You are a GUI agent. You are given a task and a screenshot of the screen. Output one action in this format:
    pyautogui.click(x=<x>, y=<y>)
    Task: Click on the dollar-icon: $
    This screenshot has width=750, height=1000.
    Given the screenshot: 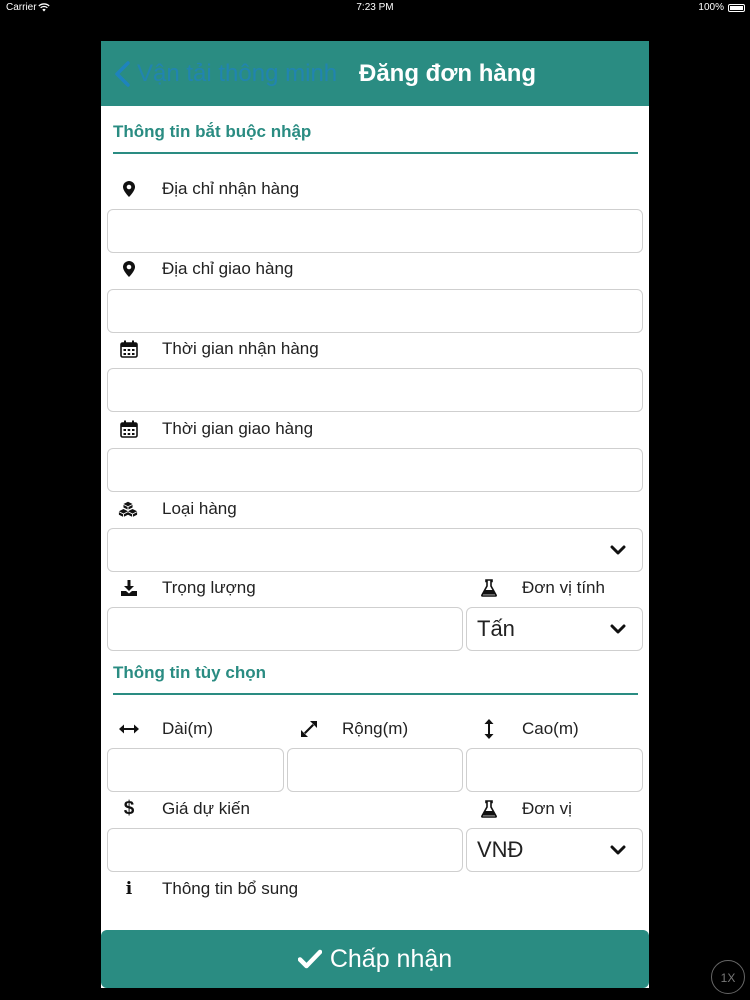 What is the action you would take?
    pyautogui.click(x=129, y=808)
    